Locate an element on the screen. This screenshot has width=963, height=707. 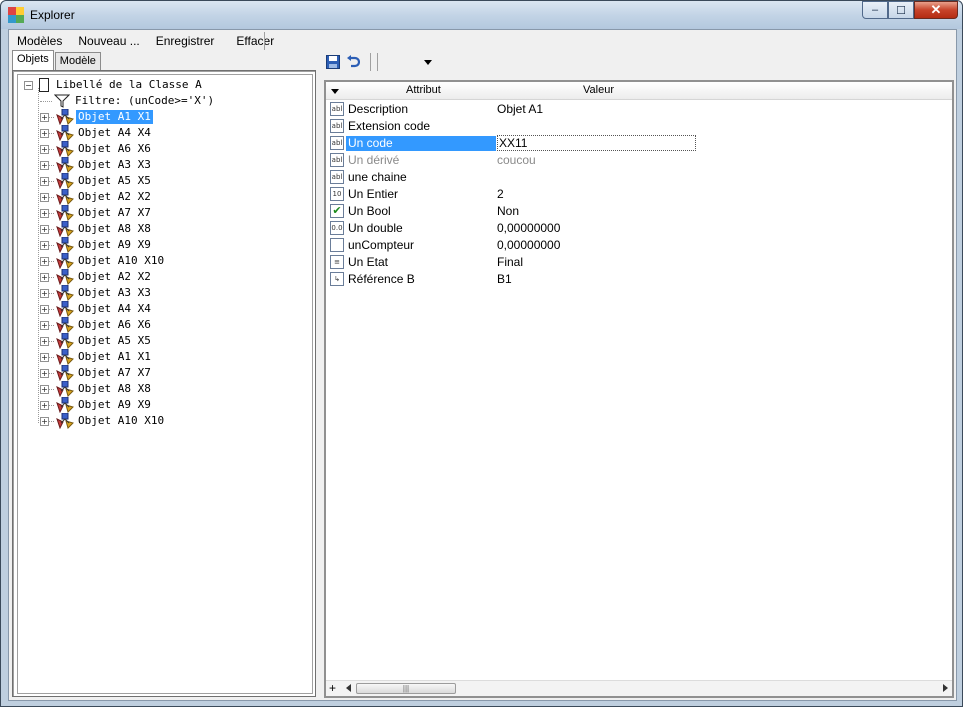
tree-root-row: − Libellé de la Classe A is located at coordinates (114, 85).